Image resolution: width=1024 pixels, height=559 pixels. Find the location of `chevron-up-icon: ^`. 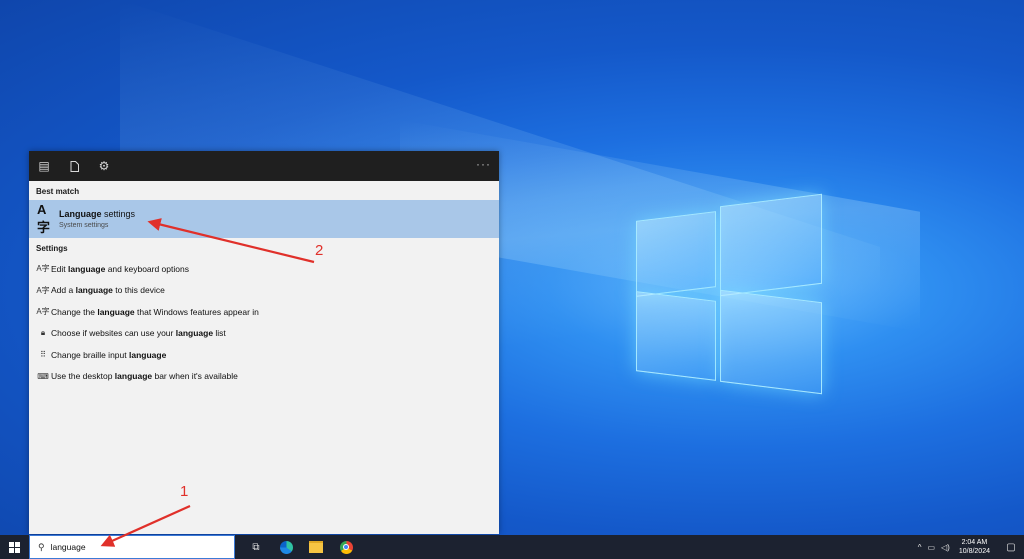

chevron-up-icon: ^ is located at coordinates (920, 547).